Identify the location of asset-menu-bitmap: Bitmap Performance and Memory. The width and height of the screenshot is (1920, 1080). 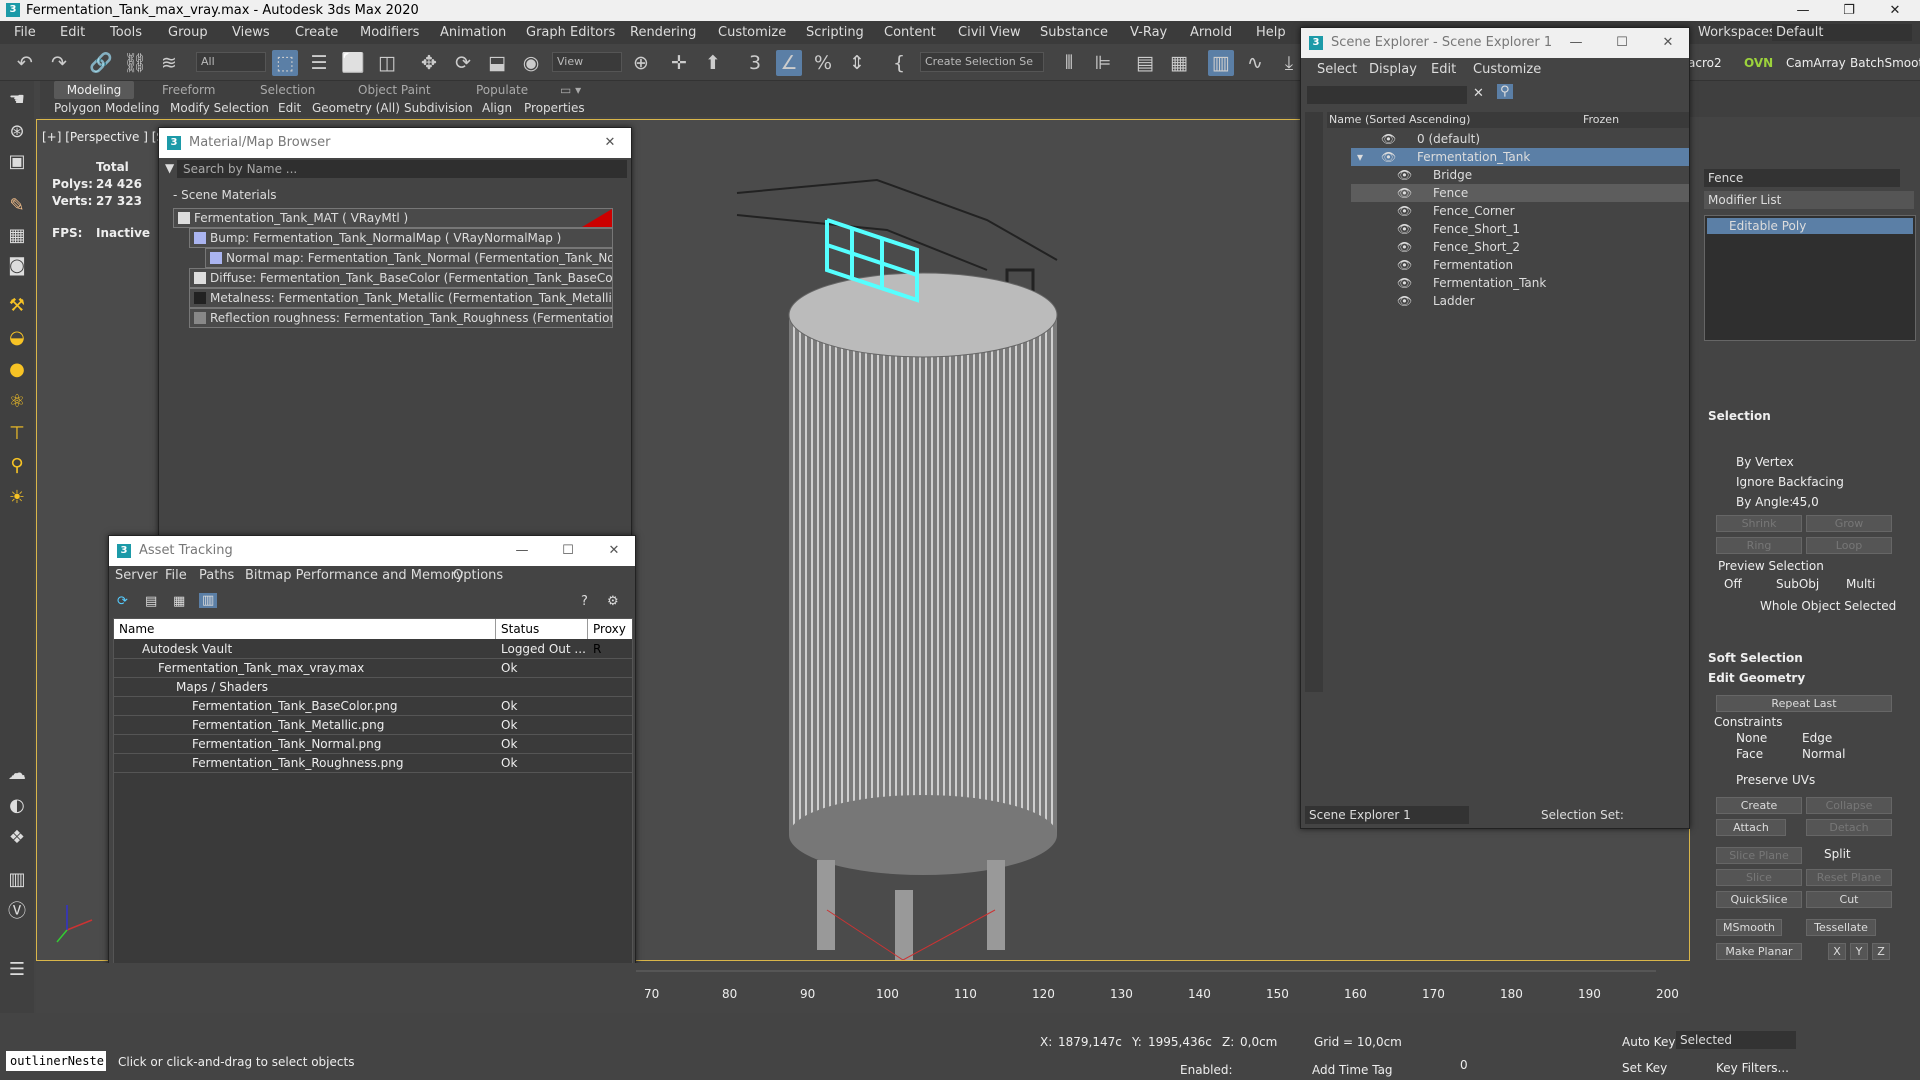
(354, 575).